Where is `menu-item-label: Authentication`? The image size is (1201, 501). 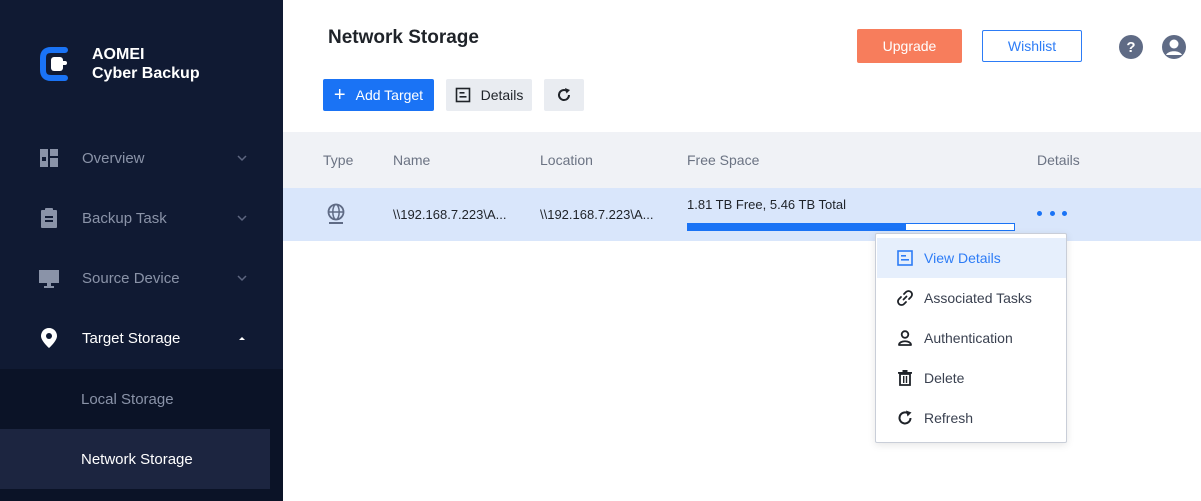
menu-item-label: Authentication is located at coordinates (968, 338).